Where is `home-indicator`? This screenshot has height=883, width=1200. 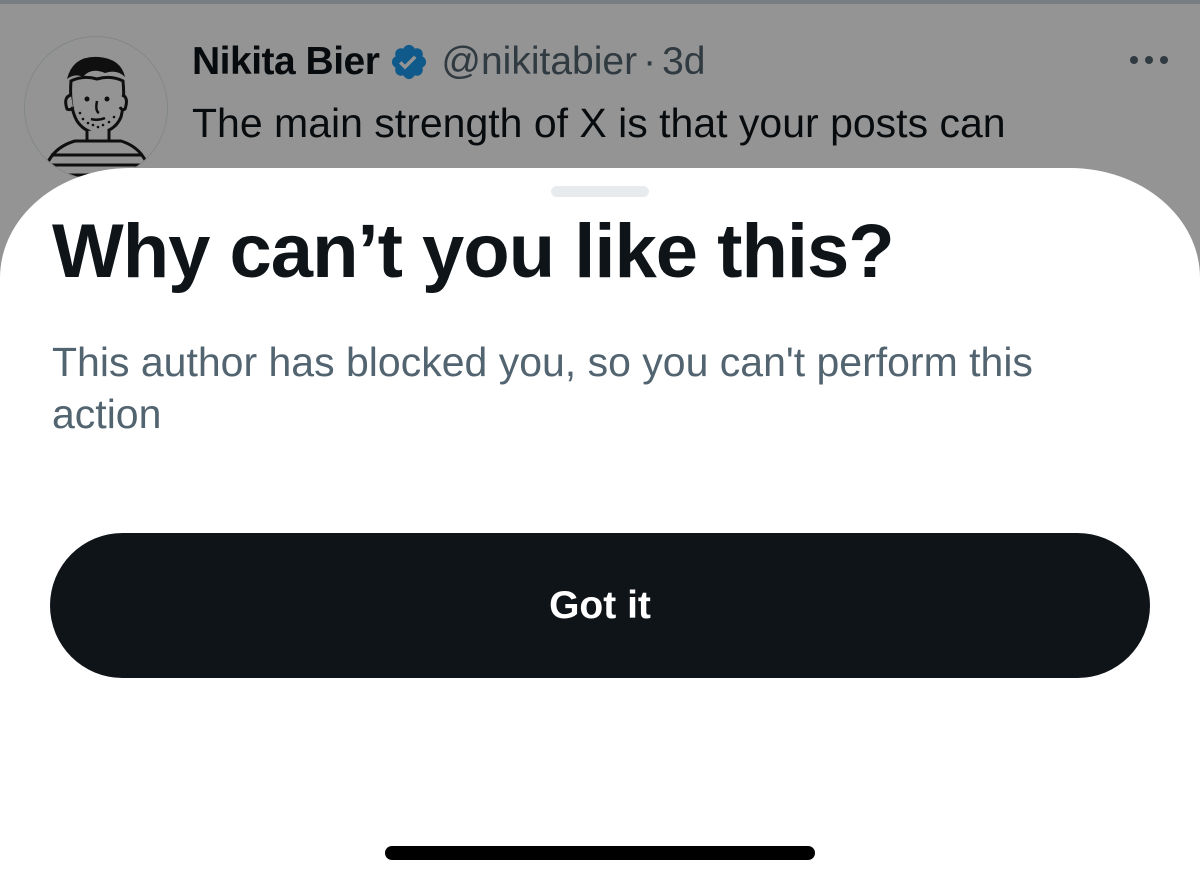
home-indicator is located at coordinates (600, 853).